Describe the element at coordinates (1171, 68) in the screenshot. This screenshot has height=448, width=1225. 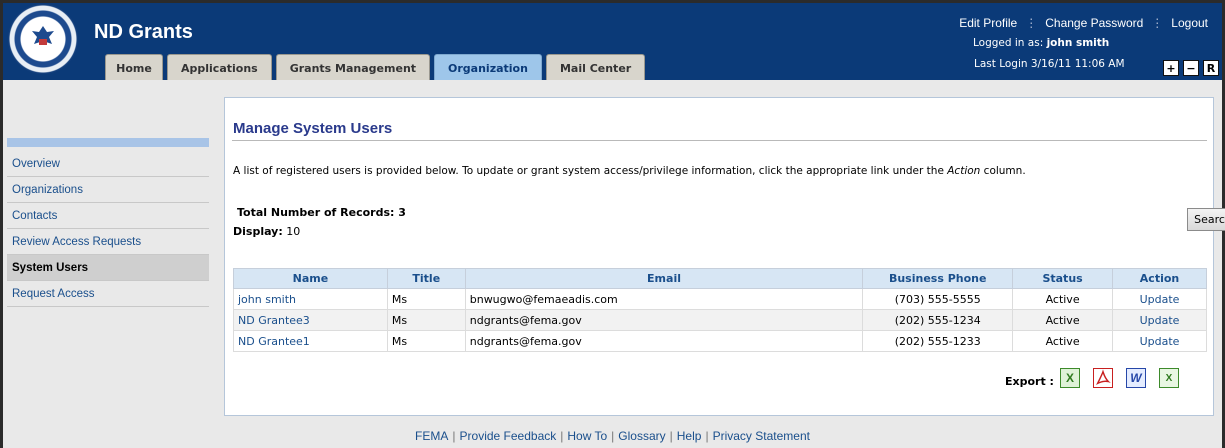
I see `zoom-in-button: +` at that location.